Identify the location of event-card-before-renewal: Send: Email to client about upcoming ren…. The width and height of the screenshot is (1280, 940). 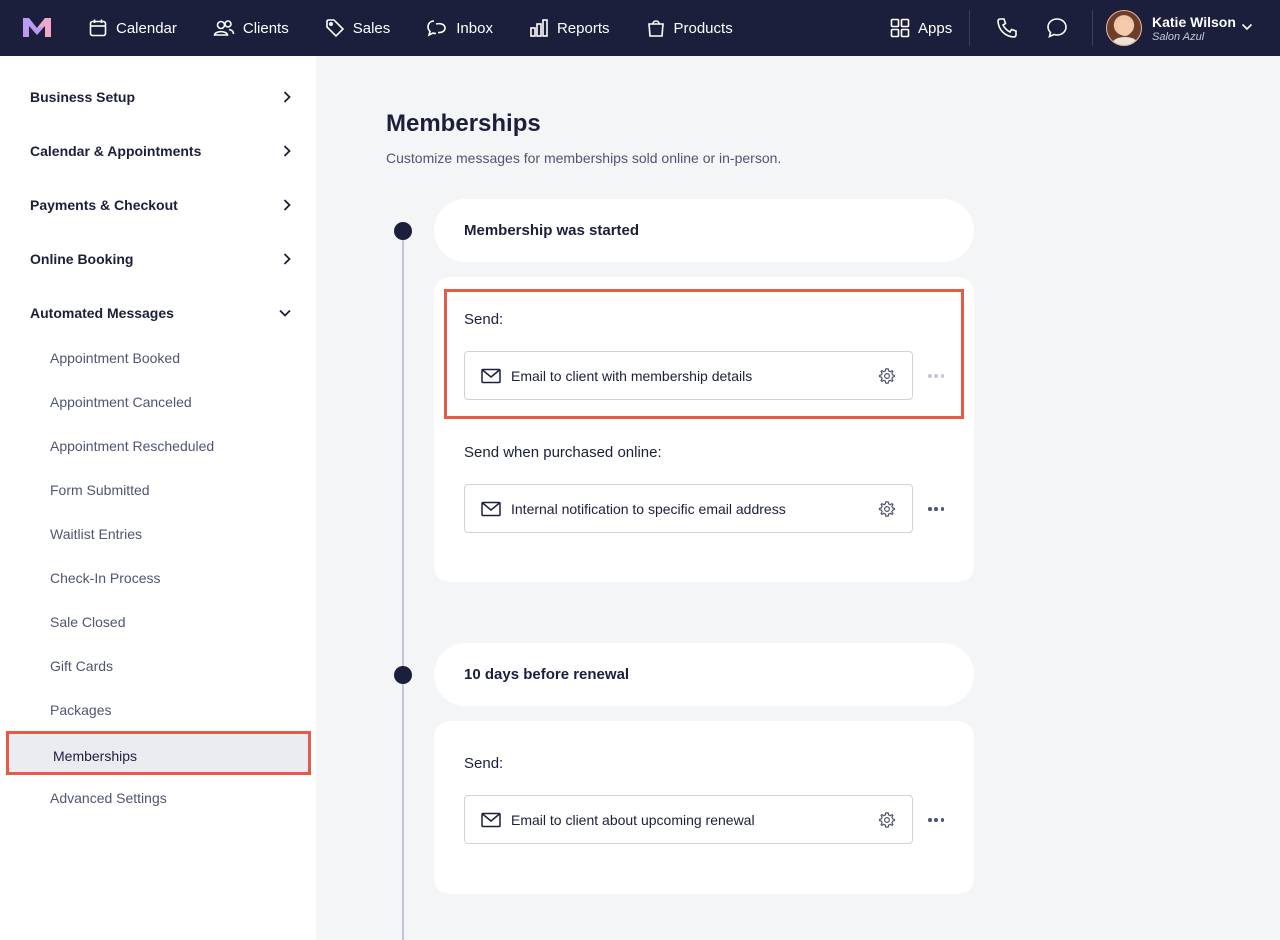
(704, 807).